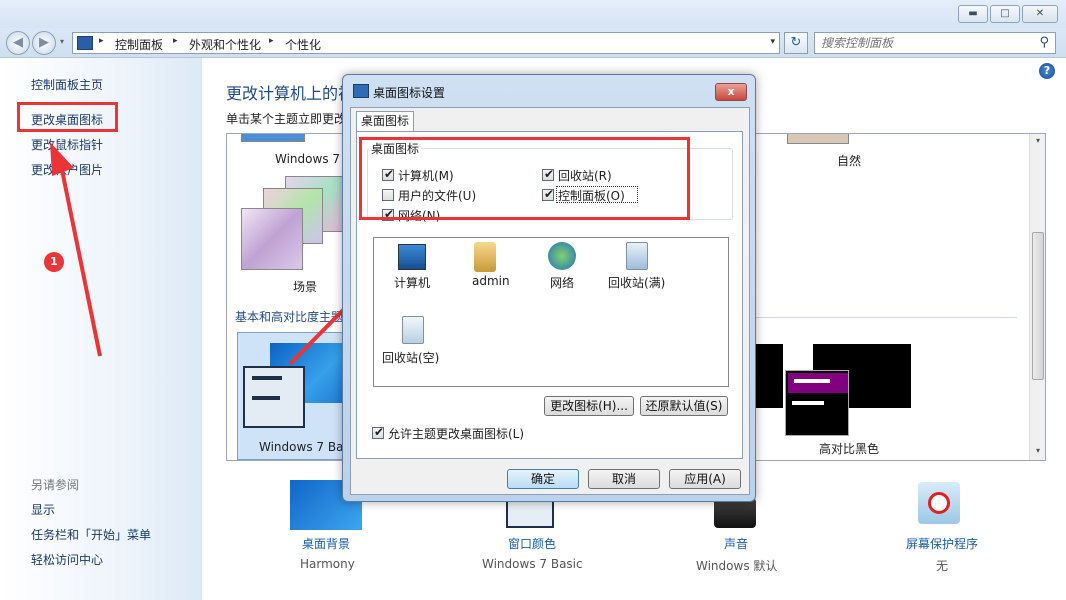 This screenshot has width=1066, height=600. What do you see at coordinates (272, 239) in the screenshot?
I see `scene-theme-thumbnail` at bounding box center [272, 239].